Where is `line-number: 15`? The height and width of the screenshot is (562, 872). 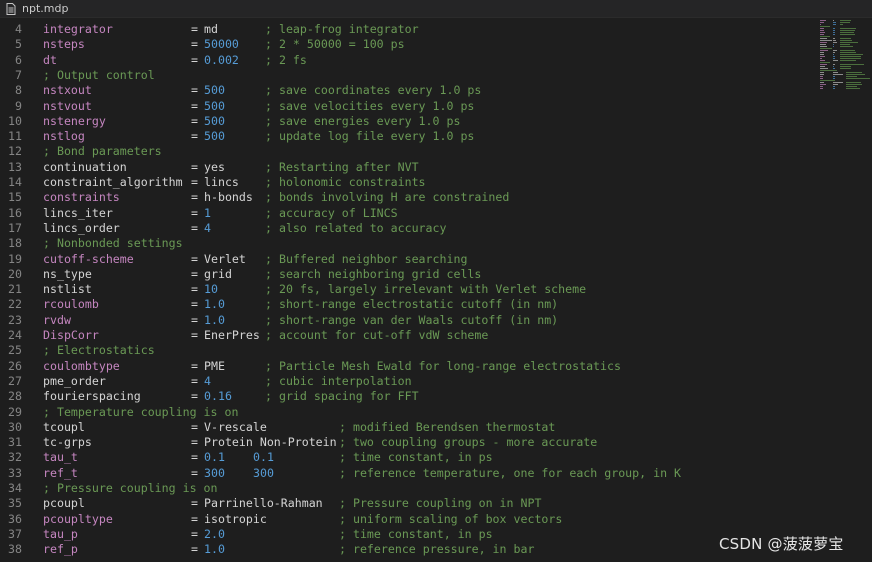 line-number: 15 is located at coordinates (15, 197).